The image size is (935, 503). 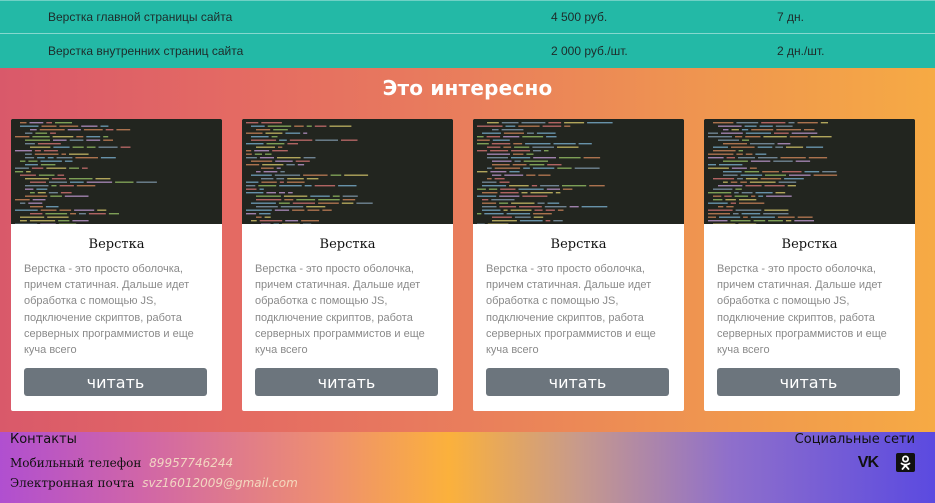 What do you see at coordinates (220, 483) in the screenshot?
I see `email-link: svz16012009@gmail.com` at bounding box center [220, 483].